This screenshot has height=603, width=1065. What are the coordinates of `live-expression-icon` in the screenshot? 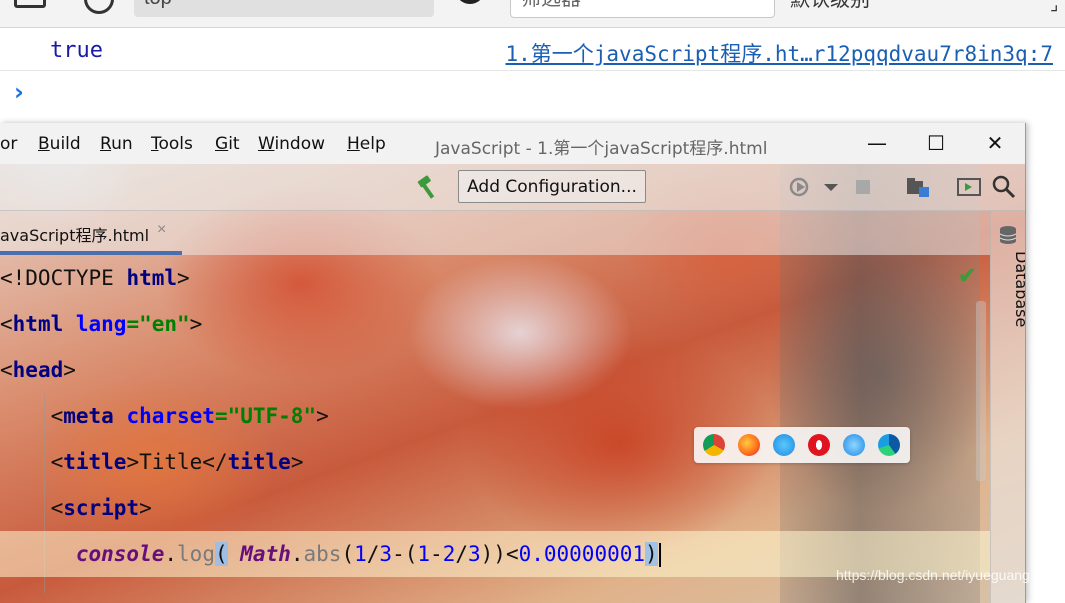 It's located at (470, 2).